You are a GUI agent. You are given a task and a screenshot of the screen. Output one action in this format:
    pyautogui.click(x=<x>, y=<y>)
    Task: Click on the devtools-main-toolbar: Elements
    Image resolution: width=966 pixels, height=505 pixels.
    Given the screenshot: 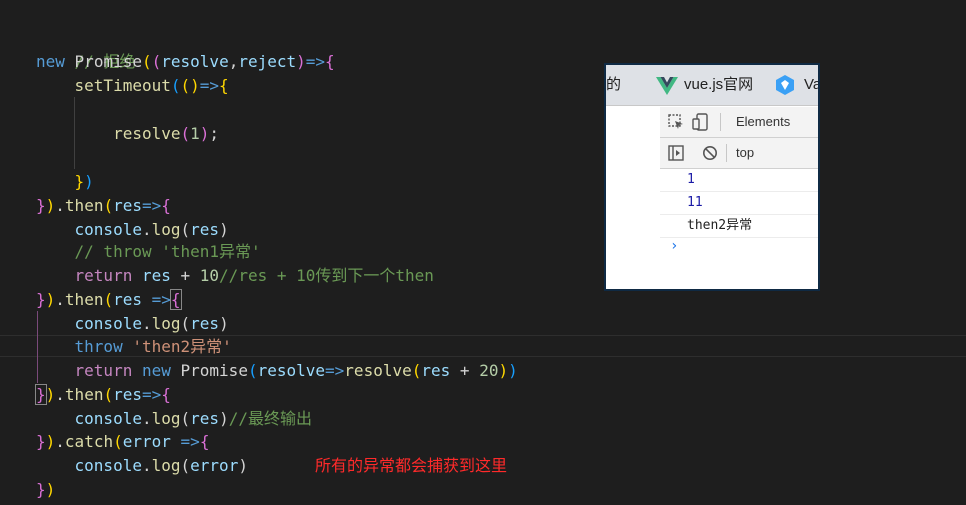 What is the action you would take?
    pyautogui.click(x=739, y=122)
    